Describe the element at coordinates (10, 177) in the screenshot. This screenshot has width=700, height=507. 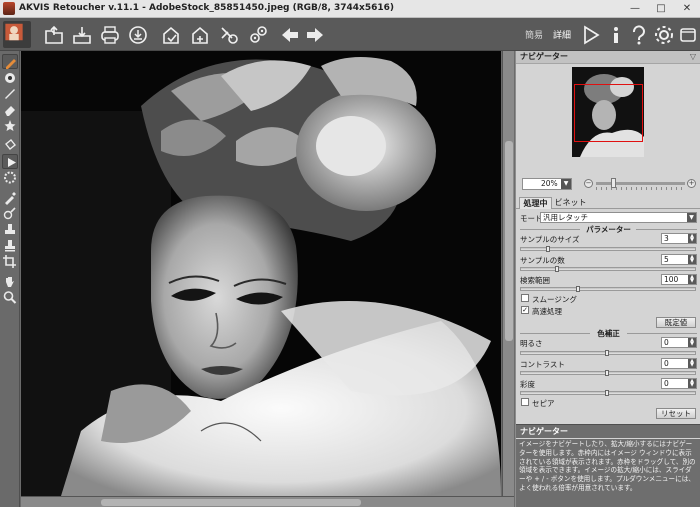
I see `gear-icon` at that location.